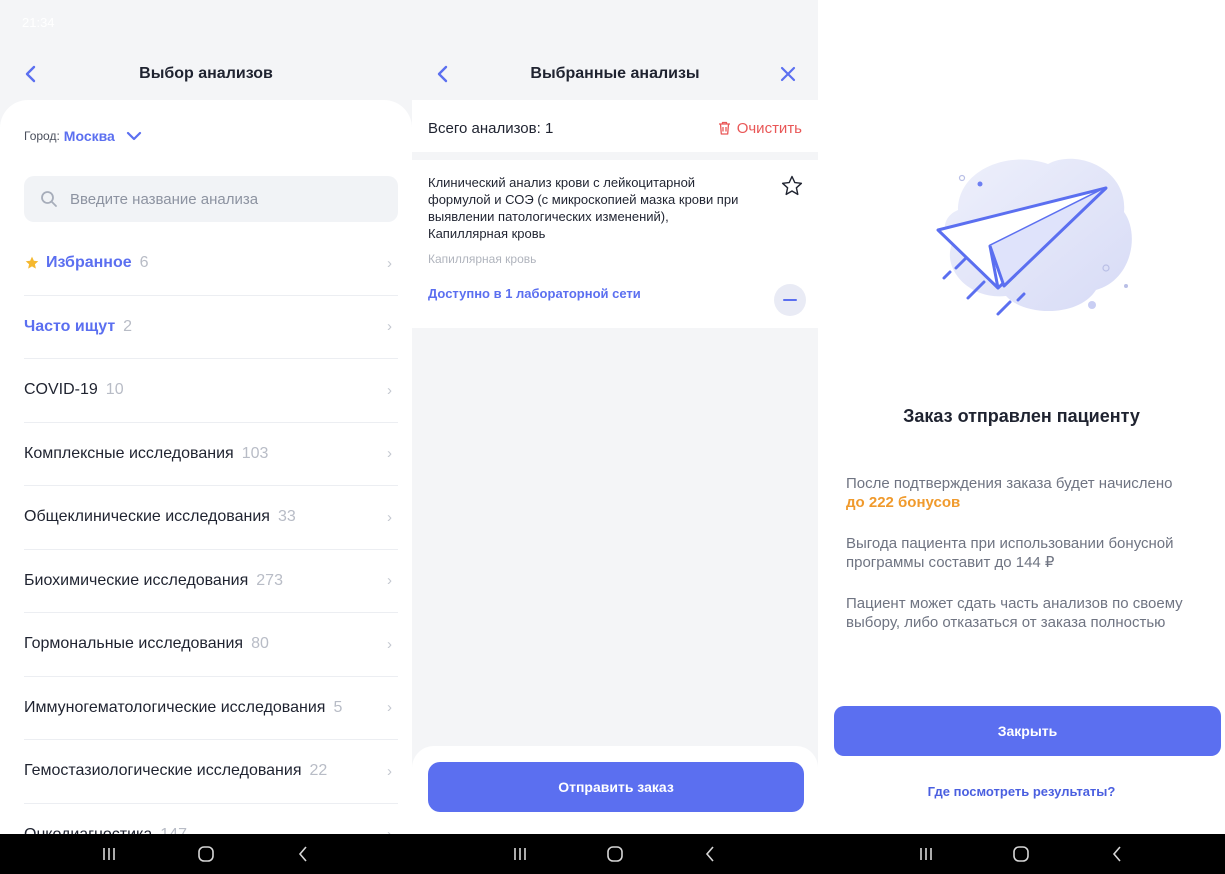 The width and height of the screenshot is (1225, 874). I want to click on trash-icon, so click(724, 128).